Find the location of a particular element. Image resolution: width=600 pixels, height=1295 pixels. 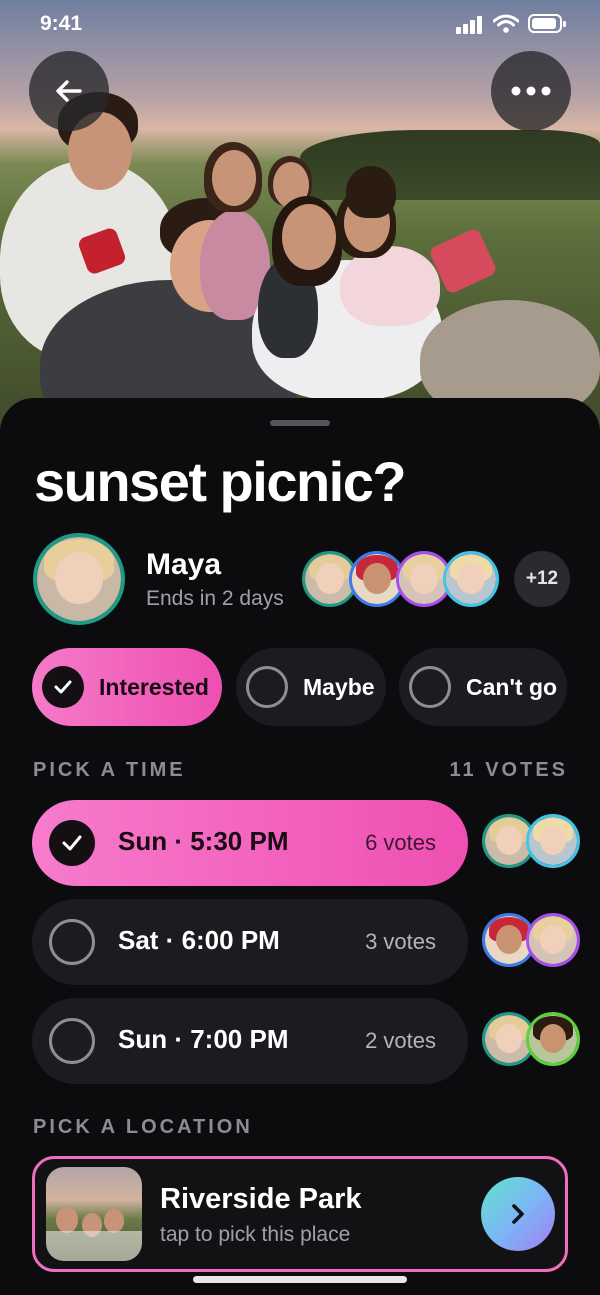

location-name: Riverside Park is located at coordinates (261, 1199).